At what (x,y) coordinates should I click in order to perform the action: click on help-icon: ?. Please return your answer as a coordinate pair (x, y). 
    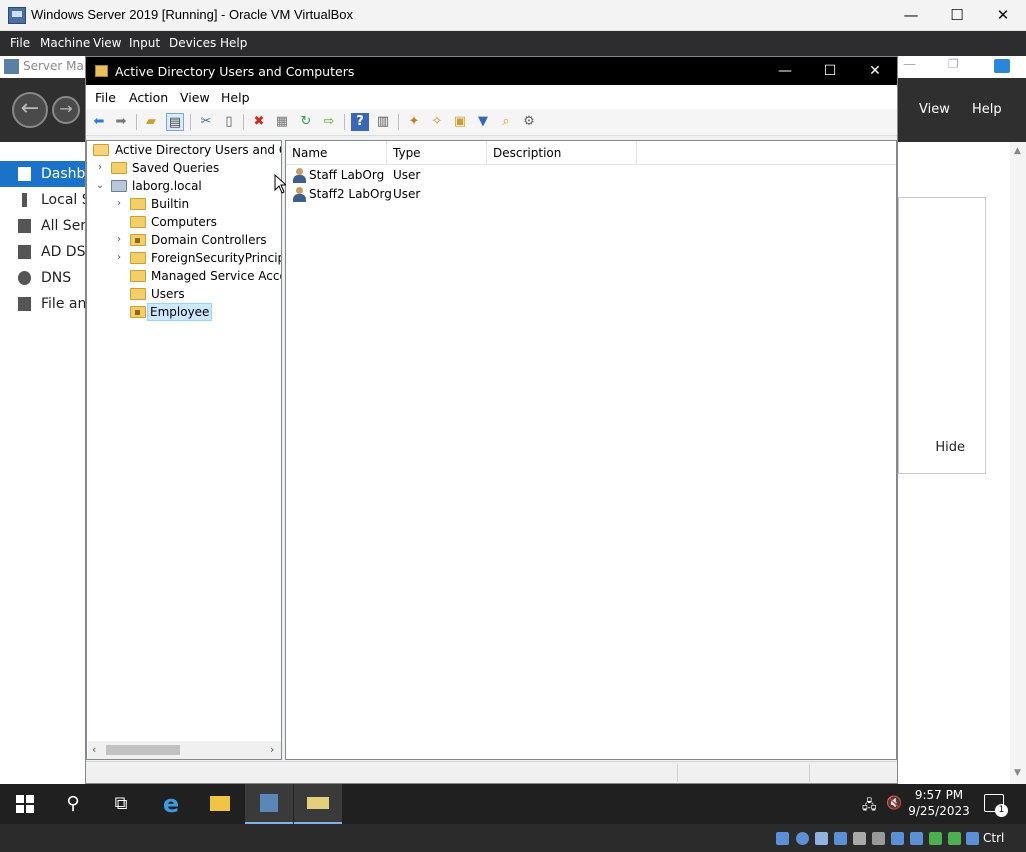
    Looking at the image, I should click on (360, 122).